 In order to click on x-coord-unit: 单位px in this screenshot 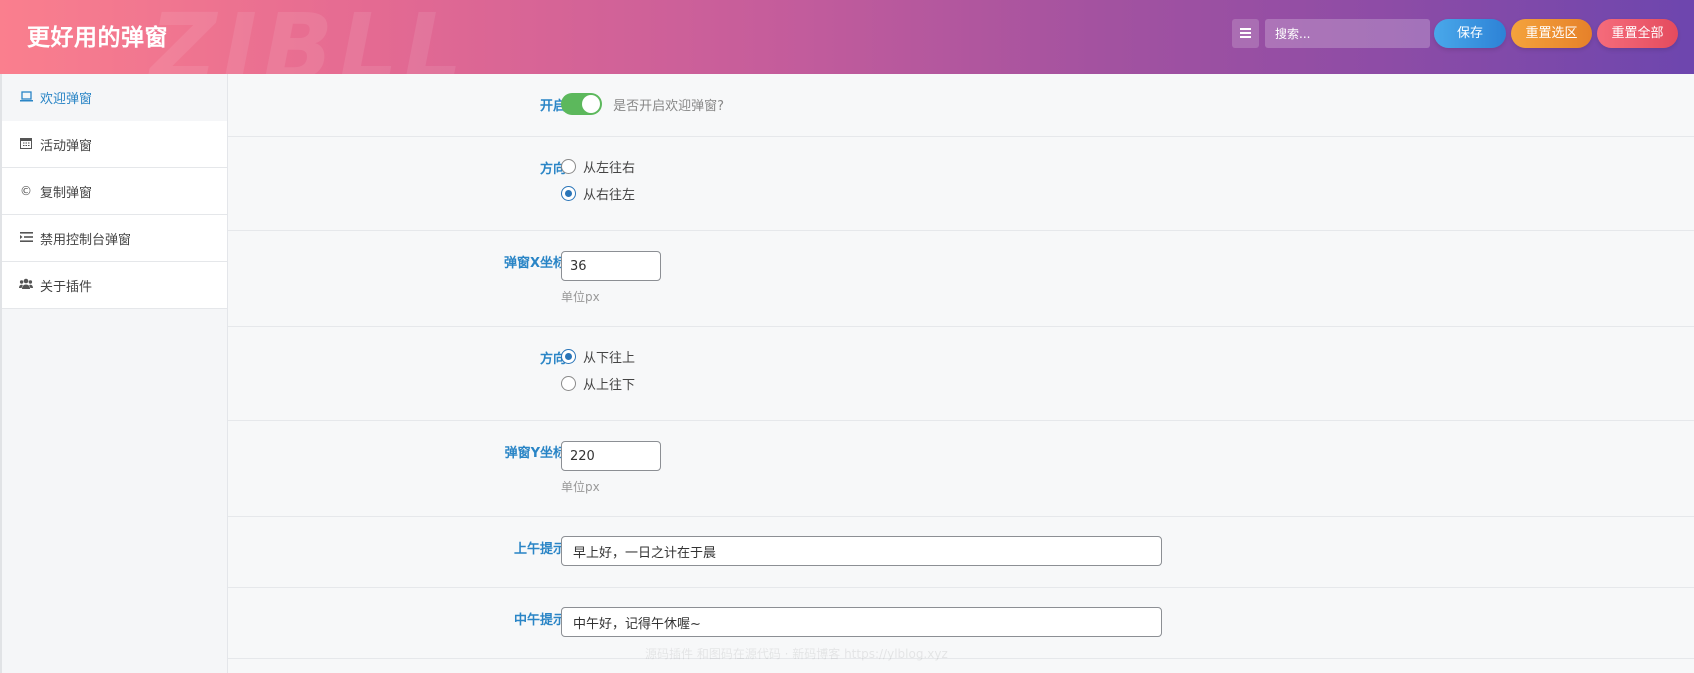, I will do `click(580, 297)`.